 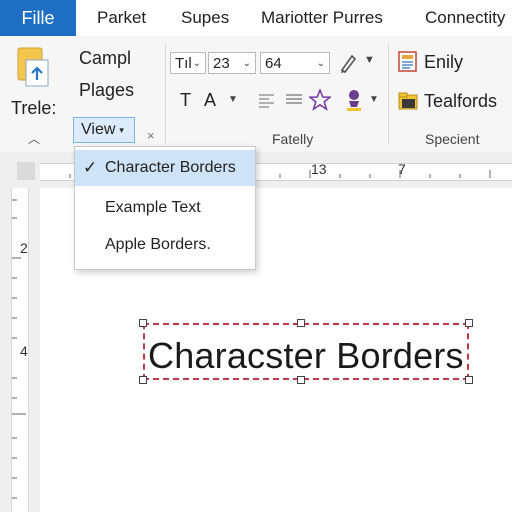 I want to click on view-dropdown-button: View ▾, so click(x=104, y=130).